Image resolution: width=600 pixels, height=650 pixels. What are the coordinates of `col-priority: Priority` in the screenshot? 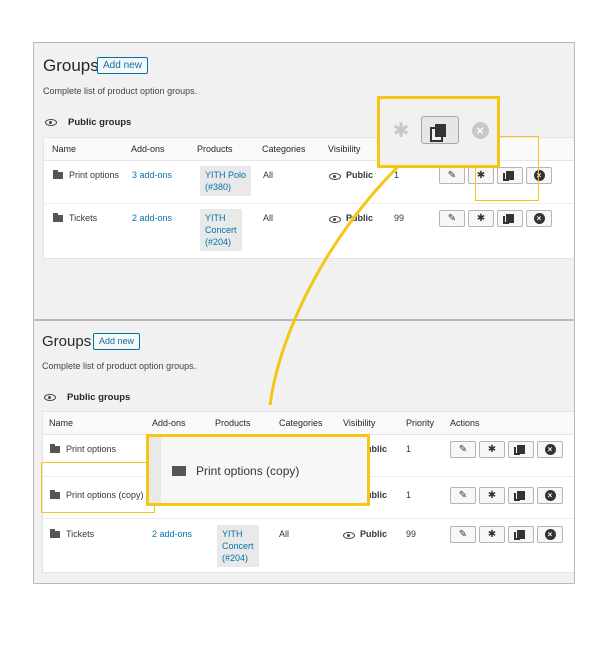 It's located at (420, 423).